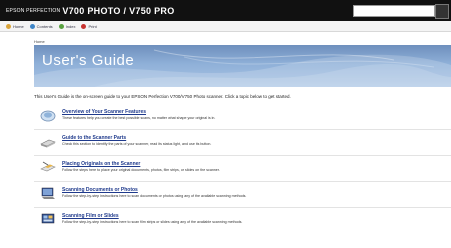  What do you see at coordinates (100, 190) in the screenshot?
I see `topic-title: Scanning Documents or Photos` at bounding box center [100, 190].